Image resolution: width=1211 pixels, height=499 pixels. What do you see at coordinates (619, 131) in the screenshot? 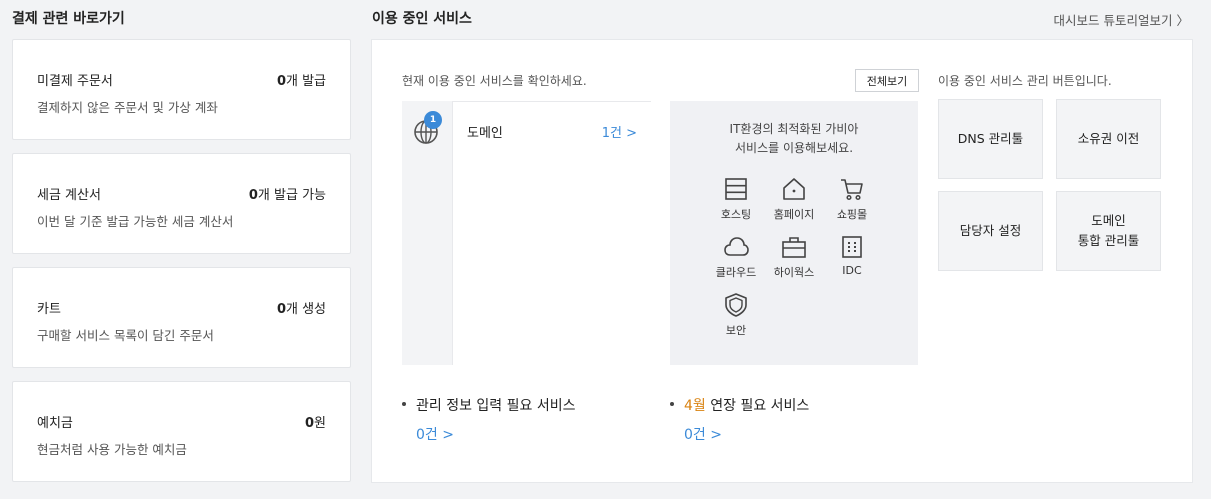
I see `service-count-link: 1건 >` at bounding box center [619, 131].